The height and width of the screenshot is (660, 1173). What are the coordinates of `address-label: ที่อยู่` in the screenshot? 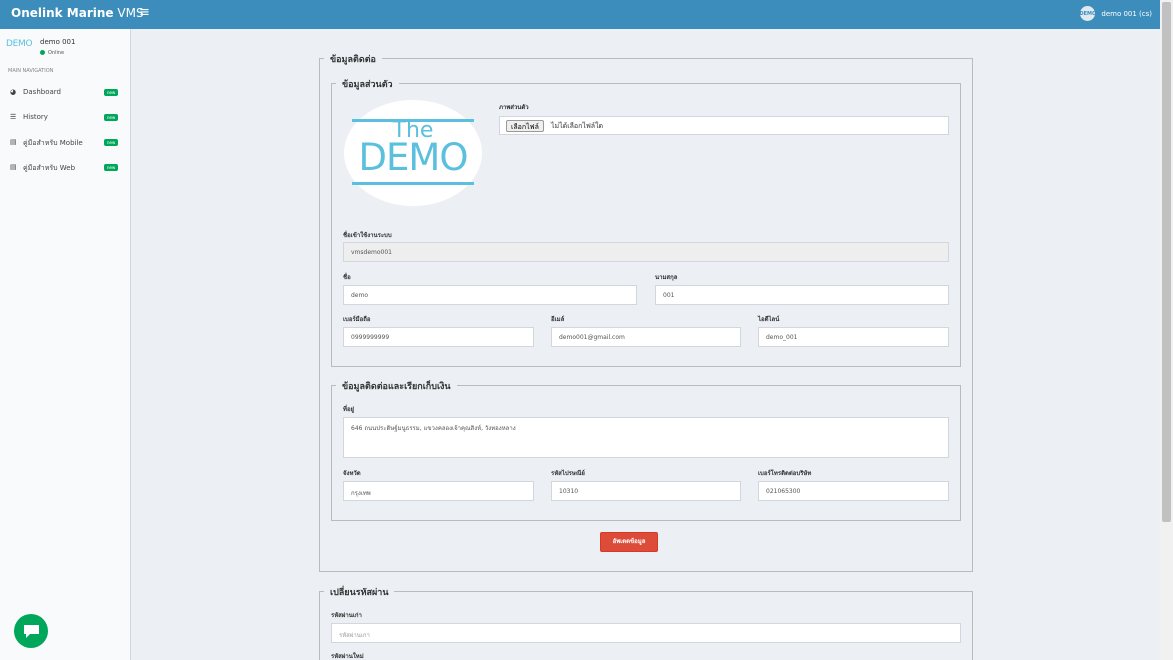 It's located at (349, 409).